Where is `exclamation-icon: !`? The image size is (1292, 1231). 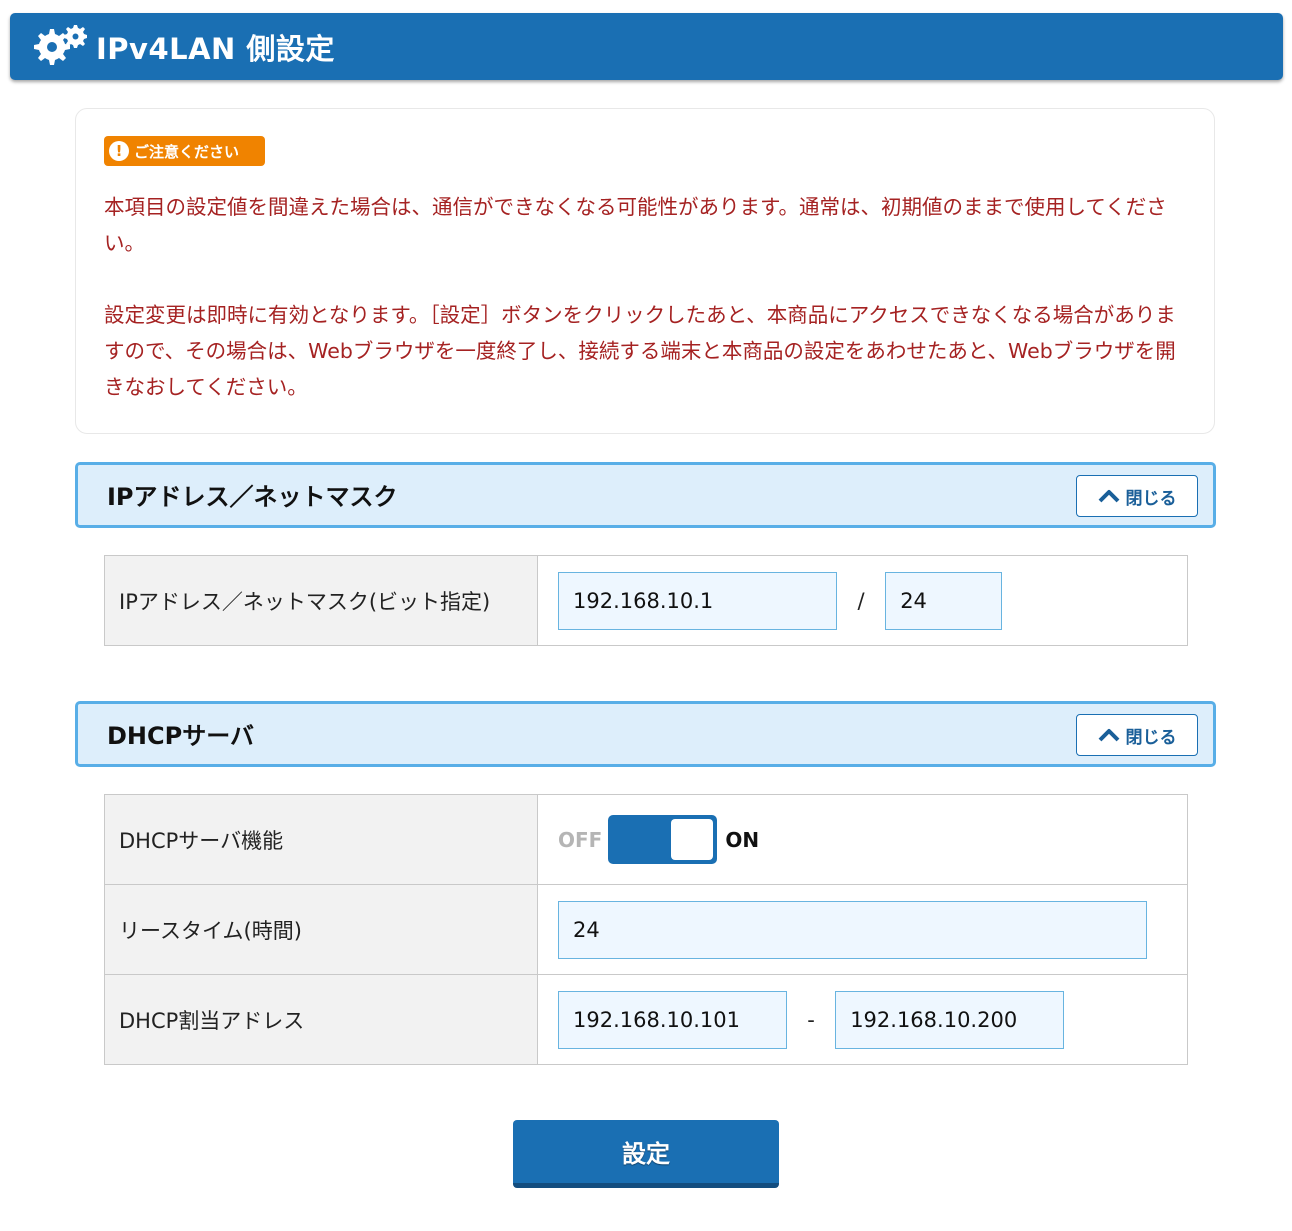
exclamation-icon: ! is located at coordinates (119, 151).